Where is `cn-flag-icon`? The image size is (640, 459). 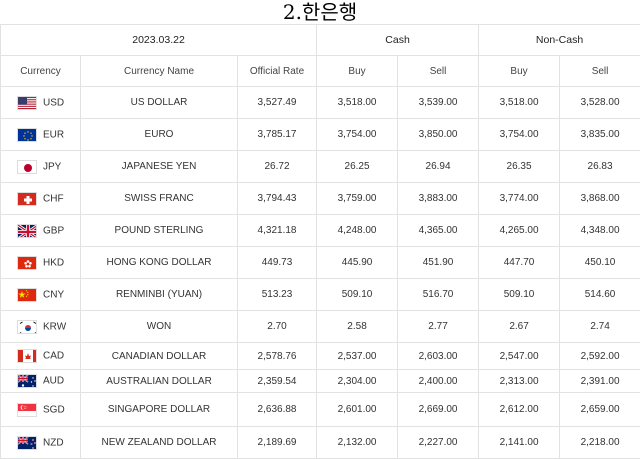
cn-flag-icon is located at coordinates (27, 295).